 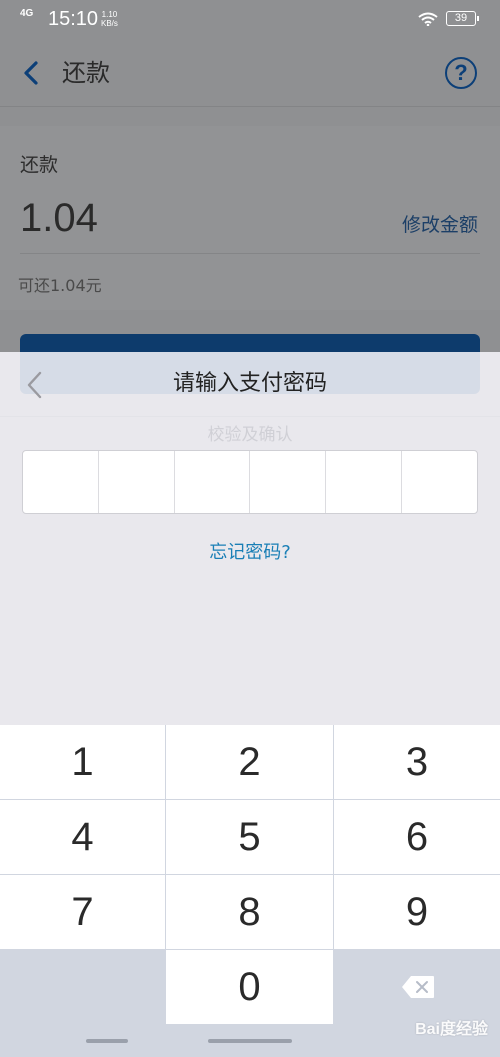 I want to click on key-6: 6, so click(x=417, y=837).